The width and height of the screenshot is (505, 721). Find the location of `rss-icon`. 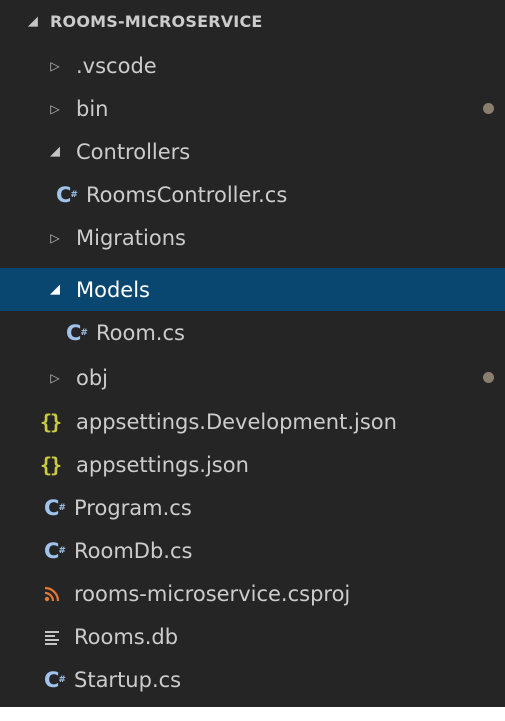

rss-icon is located at coordinates (58, 594).